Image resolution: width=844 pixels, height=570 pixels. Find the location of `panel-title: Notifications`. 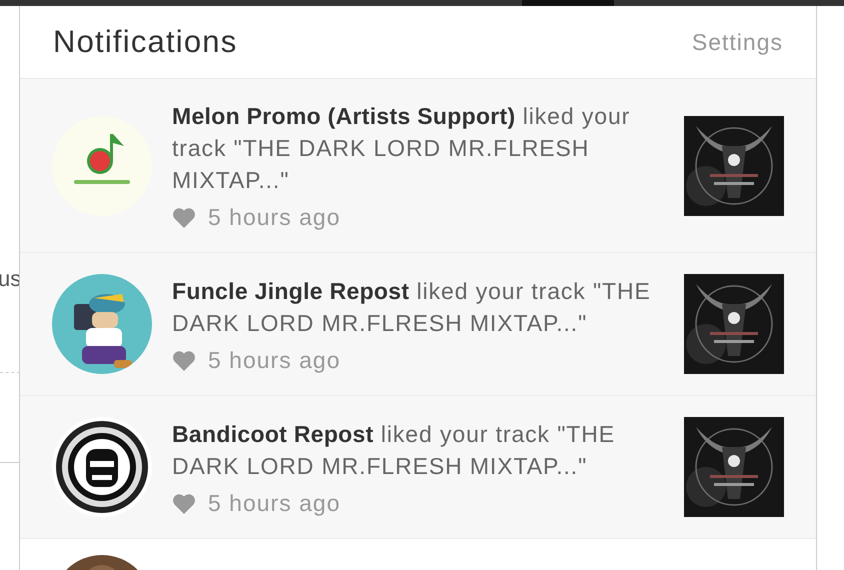

panel-title: Notifications is located at coordinates (145, 42).